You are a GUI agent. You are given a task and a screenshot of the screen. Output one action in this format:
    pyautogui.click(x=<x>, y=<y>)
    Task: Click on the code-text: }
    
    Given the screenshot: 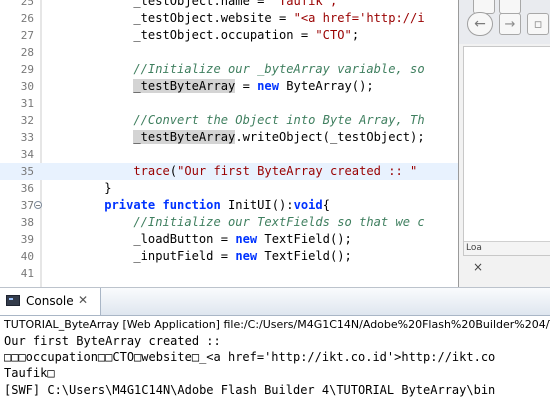 What is the action you would take?
    pyautogui.click(x=79, y=188)
    